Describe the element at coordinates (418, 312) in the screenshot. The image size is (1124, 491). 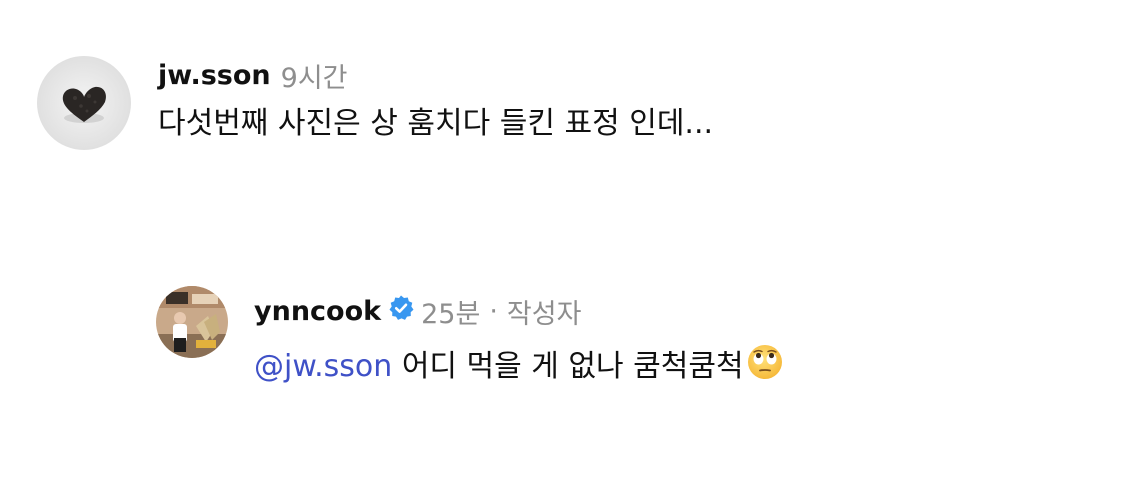
I see `comment-header: ynncook 25분 · 작성자` at that location.